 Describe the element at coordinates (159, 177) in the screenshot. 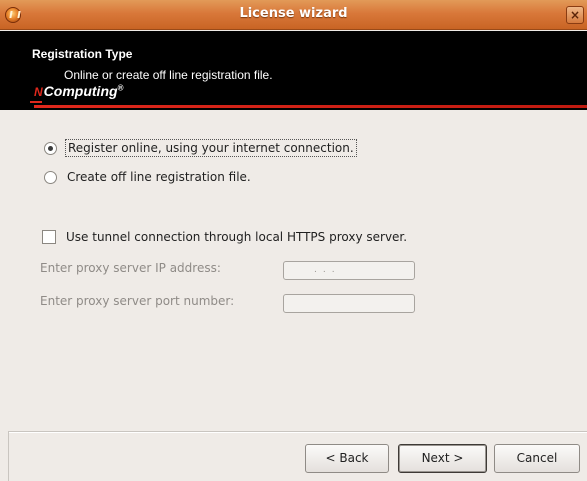

I see `offline-file-label: Create off line registration file.` at that location.